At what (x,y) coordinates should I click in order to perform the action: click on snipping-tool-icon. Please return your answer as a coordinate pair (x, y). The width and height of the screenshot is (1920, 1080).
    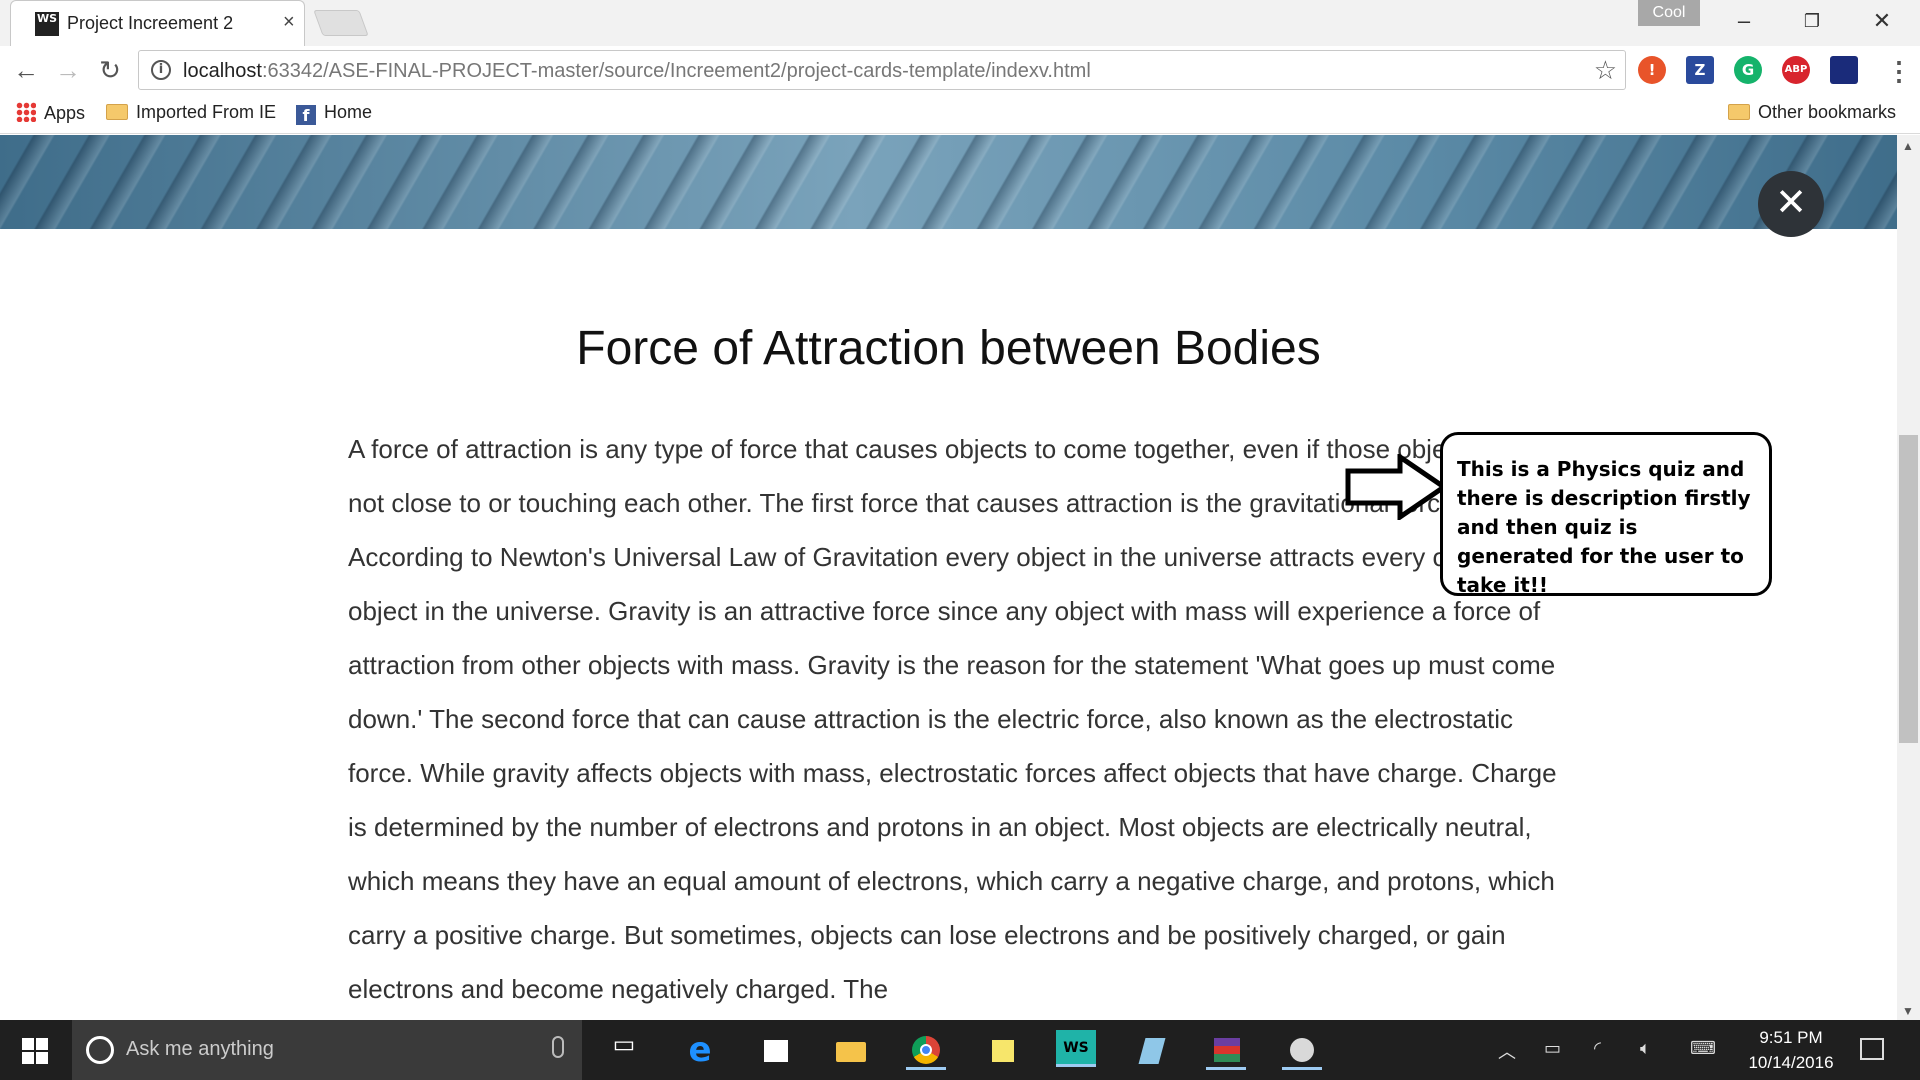
    Looking at the image, I should click on (1302, 1050).